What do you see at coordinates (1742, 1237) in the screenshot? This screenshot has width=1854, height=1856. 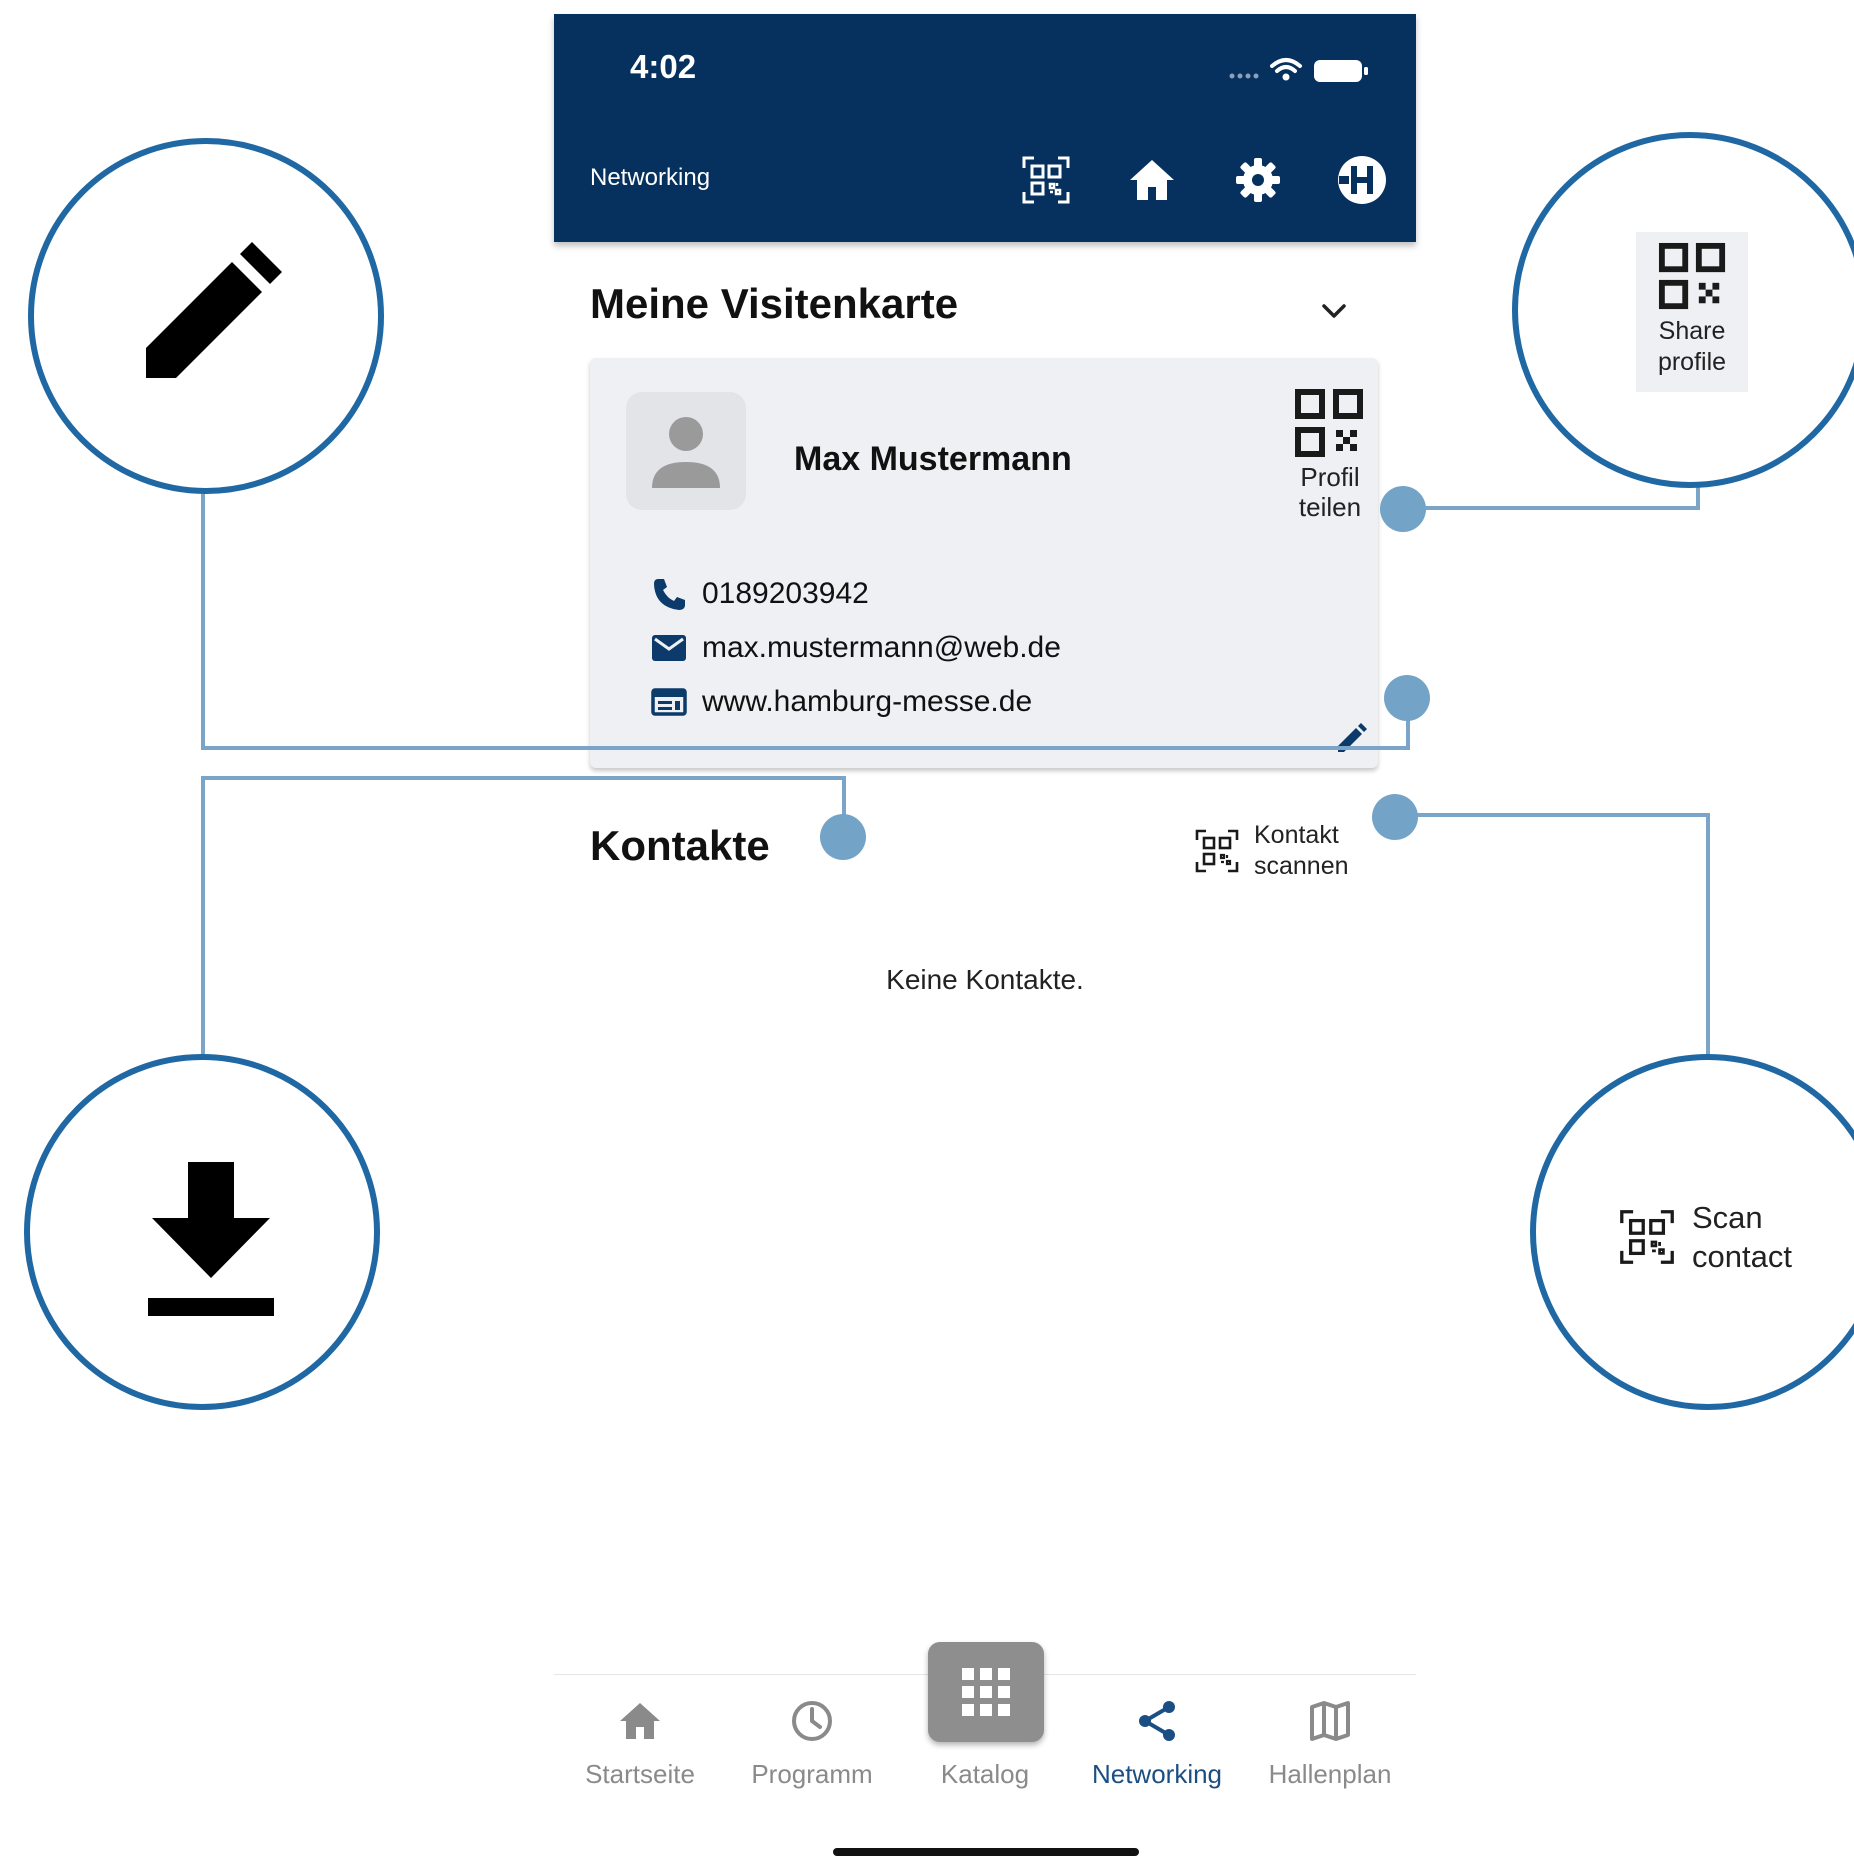 I see `scan-contact-callout-label: Scan contact` at bounding box center [1742, 1237].